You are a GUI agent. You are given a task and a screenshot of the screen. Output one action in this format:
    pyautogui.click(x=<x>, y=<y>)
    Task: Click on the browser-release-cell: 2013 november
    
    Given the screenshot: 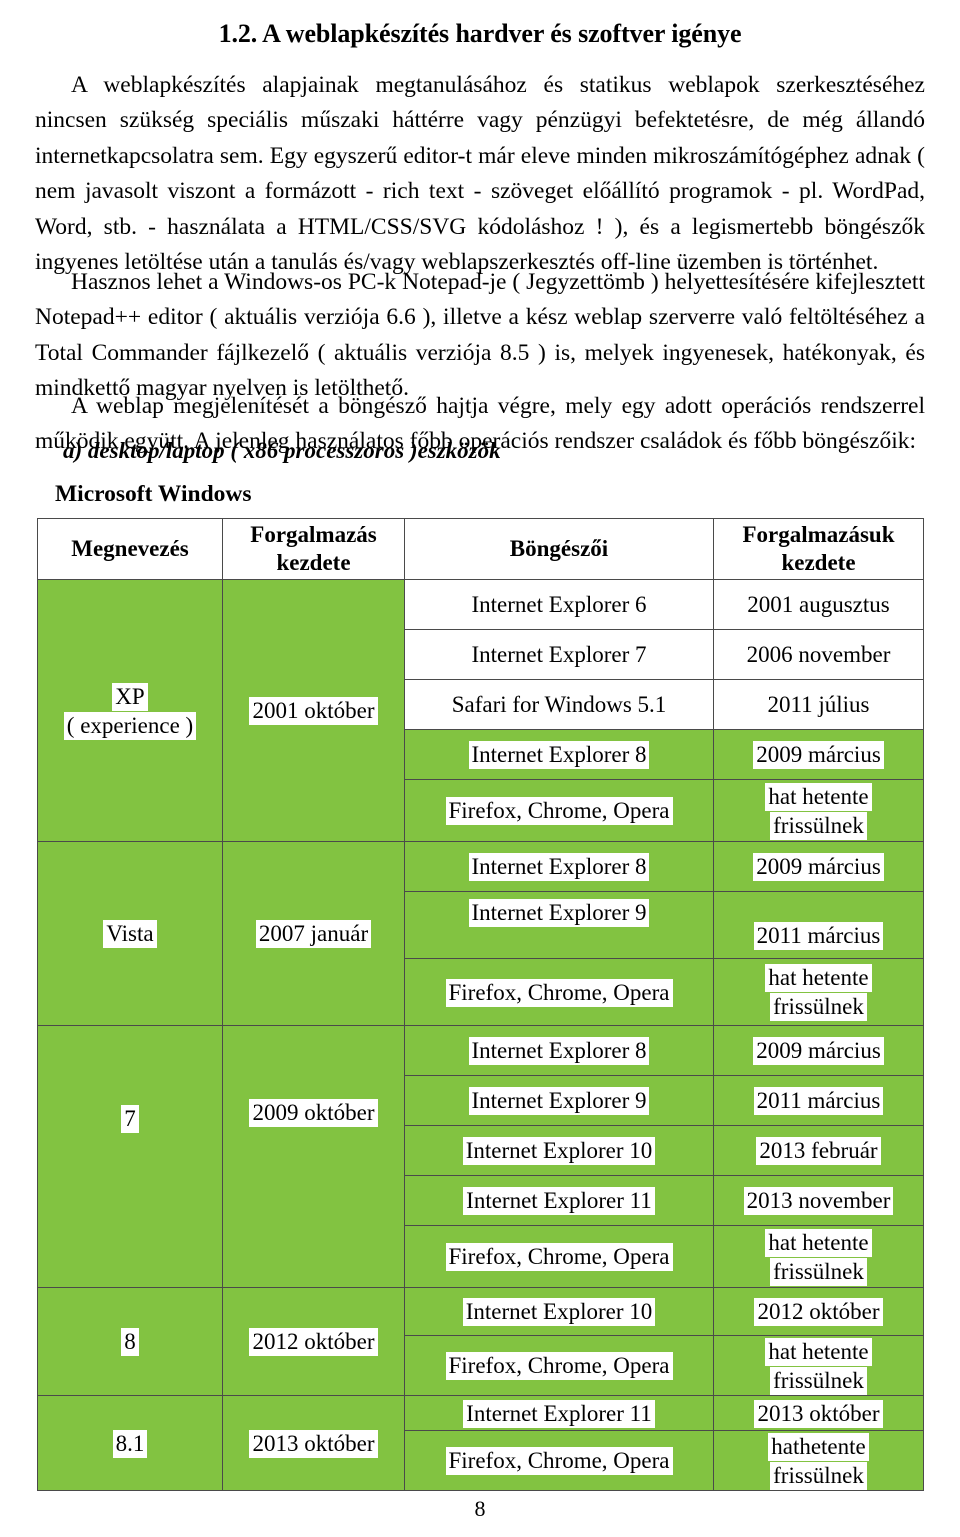 What is the action you would take?
    pyautogui.click(x=818, y=1200)
    